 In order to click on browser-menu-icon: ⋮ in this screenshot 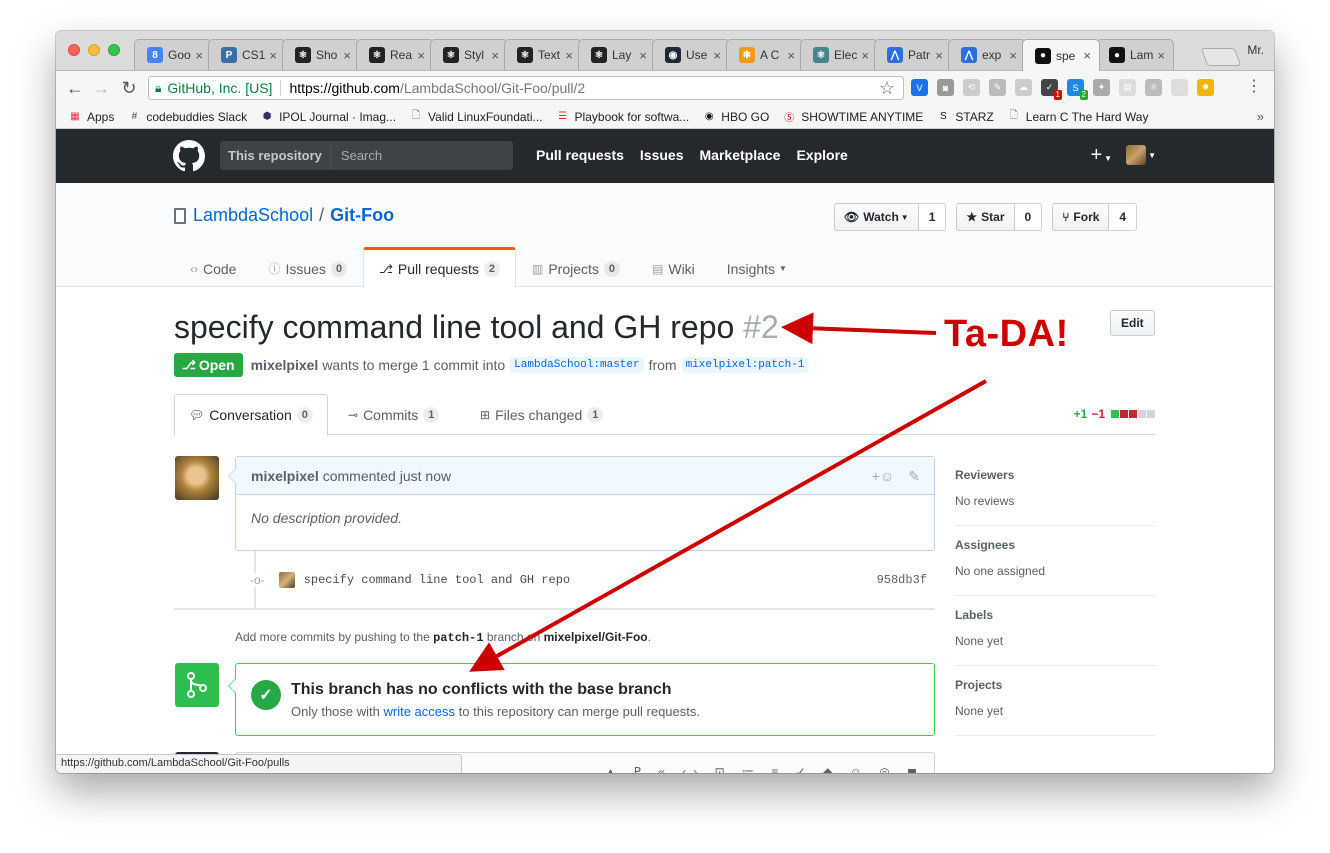, I will do `click(1254, 87)`.